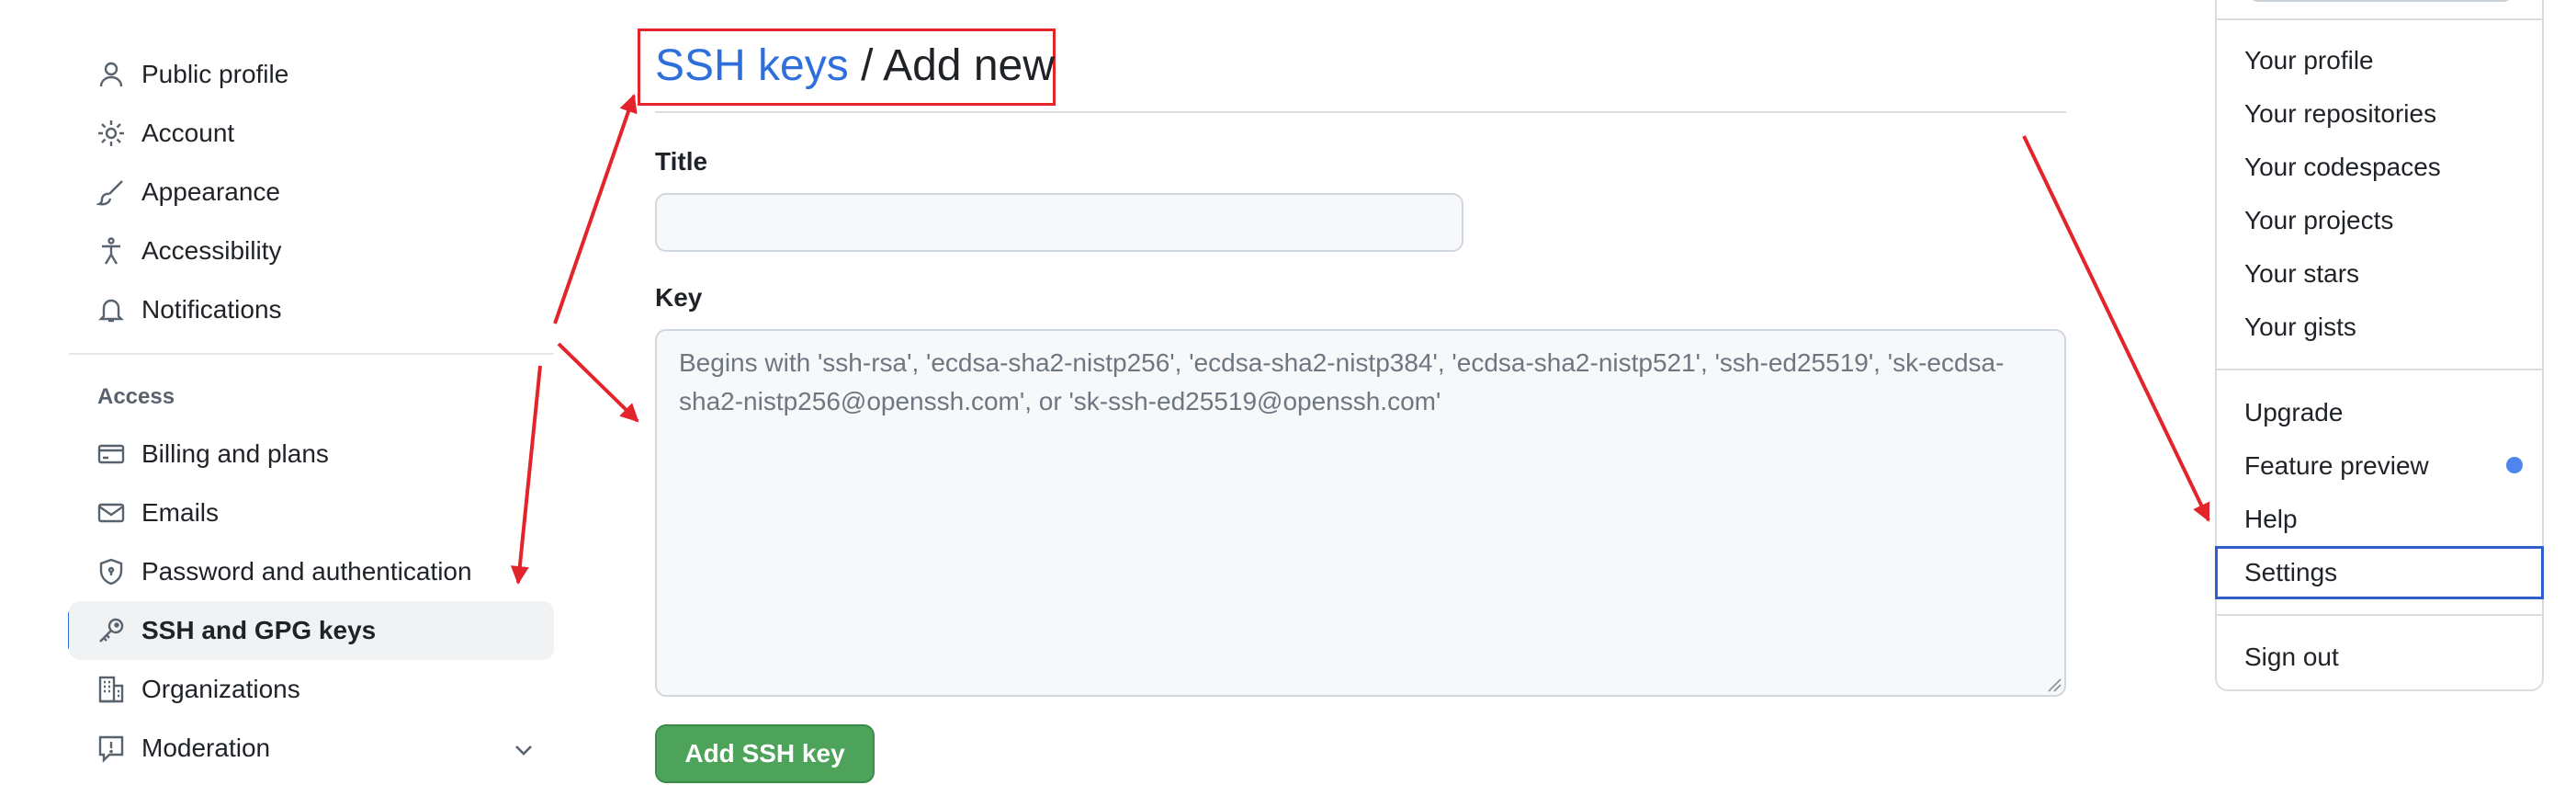 The image size is (2576, 785). Describe the element at coordinates (111, 689) in the screenshot. I see `organization-icon` at that location.